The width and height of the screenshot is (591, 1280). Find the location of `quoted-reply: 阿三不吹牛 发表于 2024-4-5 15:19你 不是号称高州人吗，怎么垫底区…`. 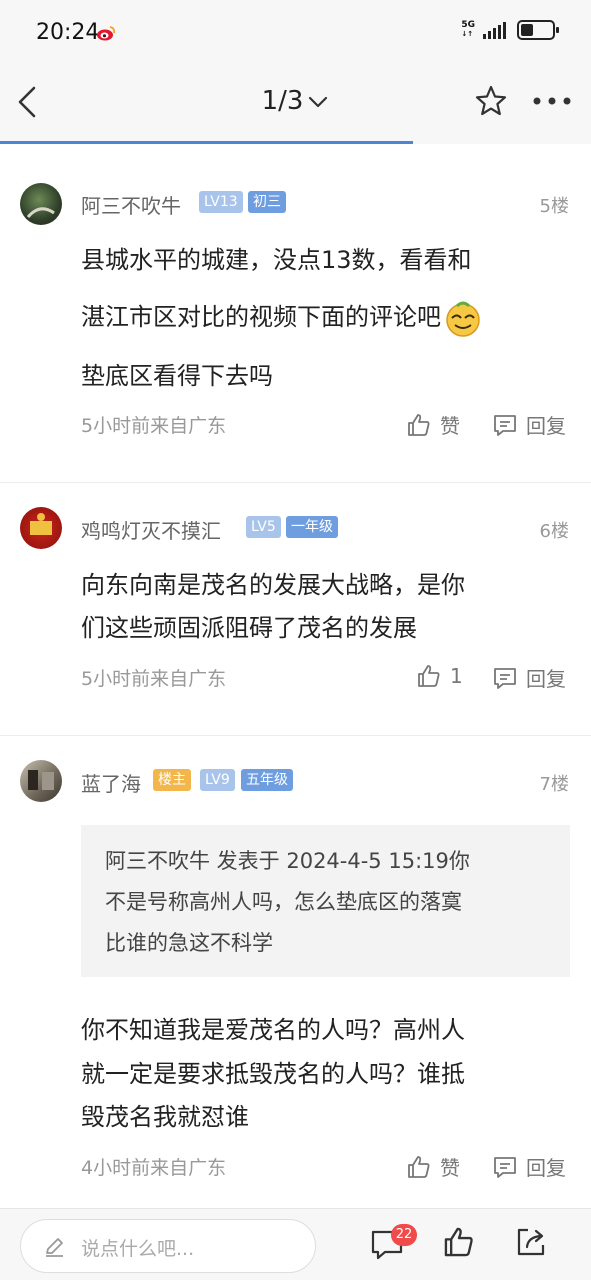

quoted-reply: 阿三不吹牛 发表于 2024-4-5 15:19你 不是号称高州人吗，怎么垫底区… is located at coordinates (325, 901).